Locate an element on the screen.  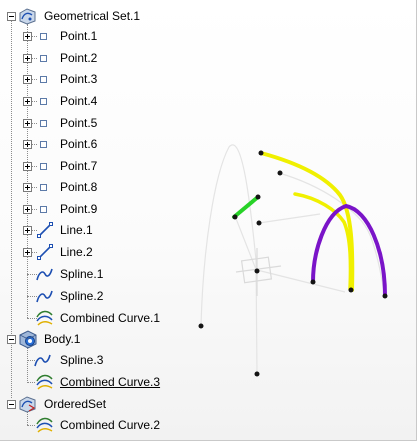
tree-label: Body.1 is located at coordinates (62, 339).